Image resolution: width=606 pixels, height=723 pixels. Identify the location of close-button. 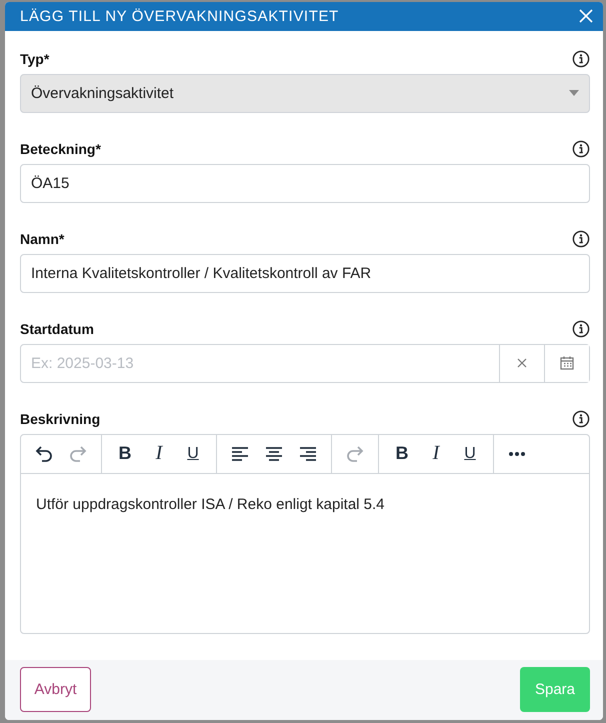
(586, 16).